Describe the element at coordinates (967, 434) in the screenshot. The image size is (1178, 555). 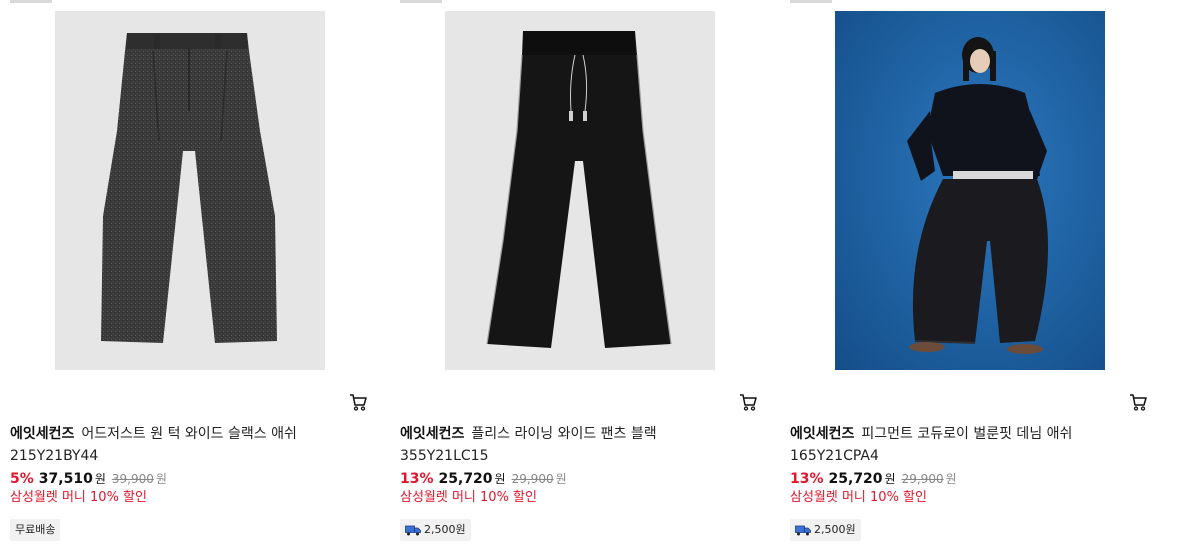
I see `product-name: 피그먼트 코듀로이 벌룬핏 데님 애쉬` at that location.